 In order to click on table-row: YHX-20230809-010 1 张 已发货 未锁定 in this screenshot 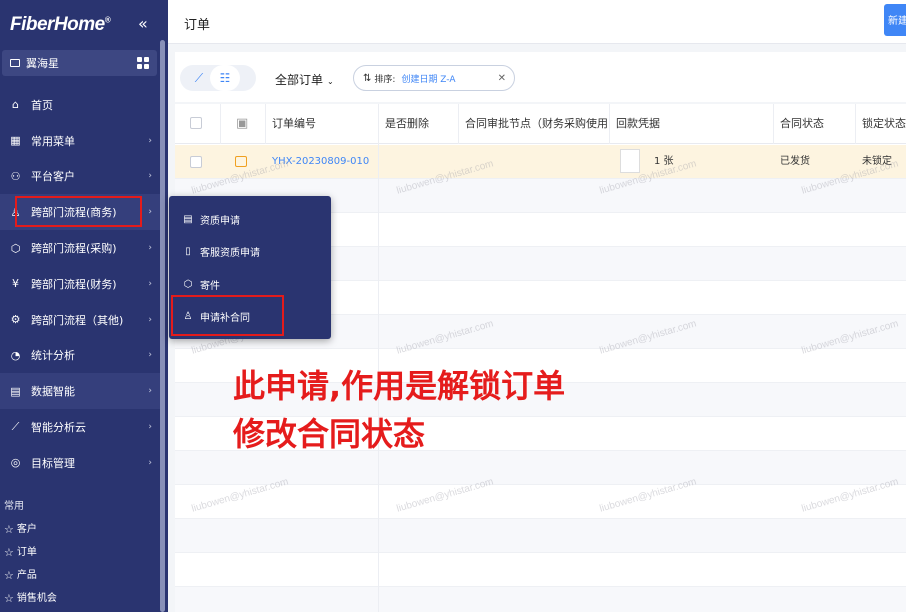, I will do `click(540, 162)`.